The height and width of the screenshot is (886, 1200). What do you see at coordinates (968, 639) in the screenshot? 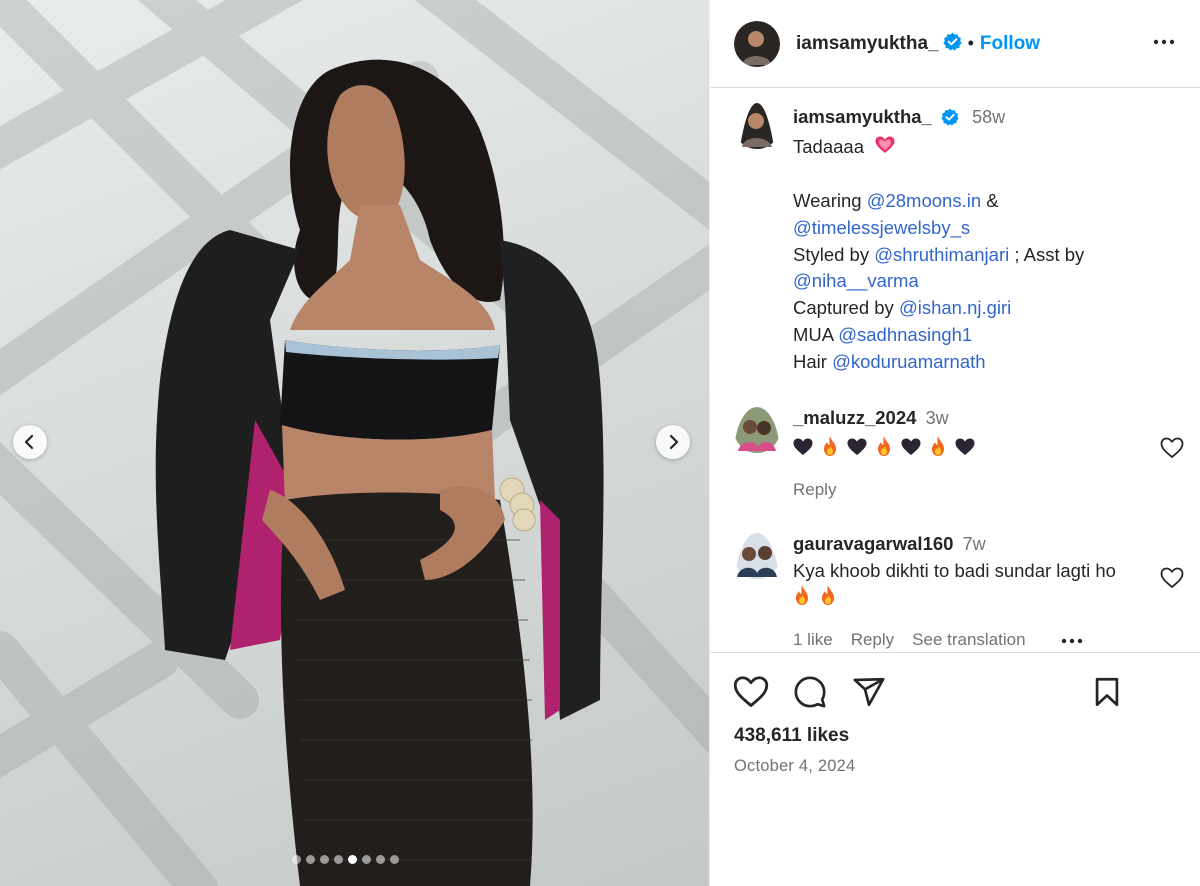
I see `see-translation-button: See translation` at bounding box center [968, 639].